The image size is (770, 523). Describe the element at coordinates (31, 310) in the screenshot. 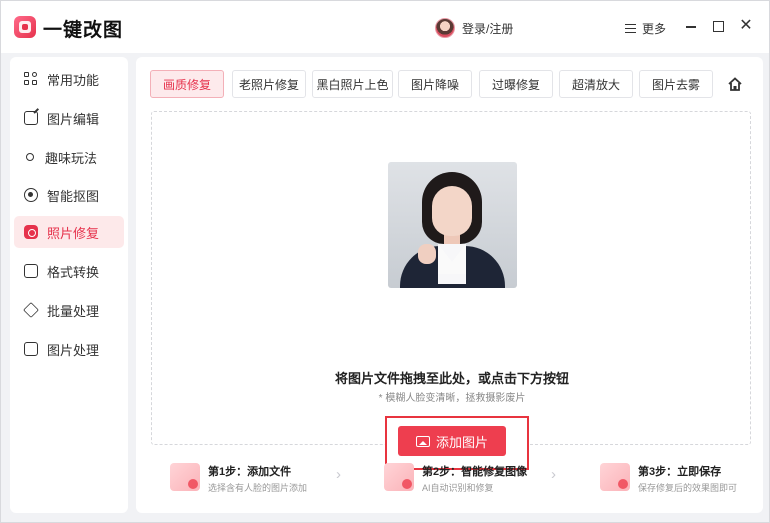

I see `layers-icon` at that location.